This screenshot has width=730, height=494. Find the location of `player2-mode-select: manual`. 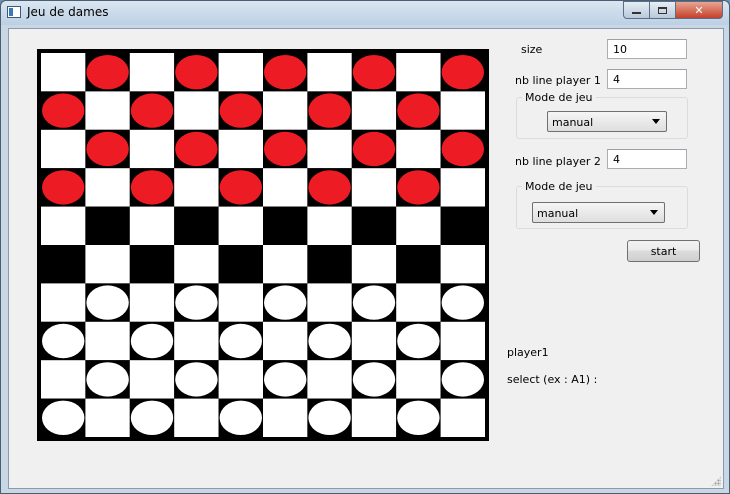

player2-mode-select: manual is located at coordinates (598, 212).